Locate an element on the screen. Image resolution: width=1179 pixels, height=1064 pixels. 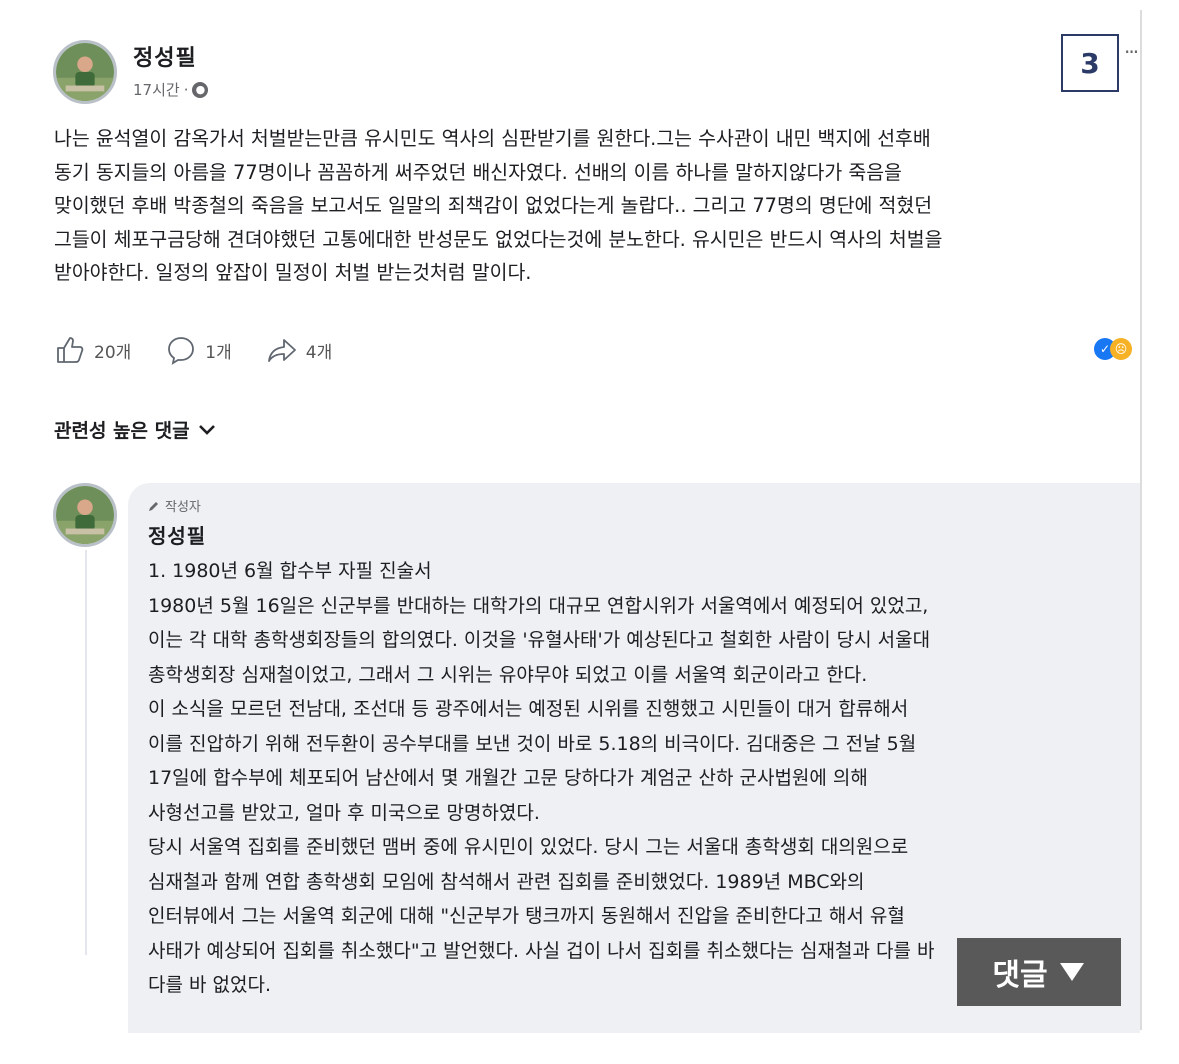
thread-line is located at coordinates (86, 752).